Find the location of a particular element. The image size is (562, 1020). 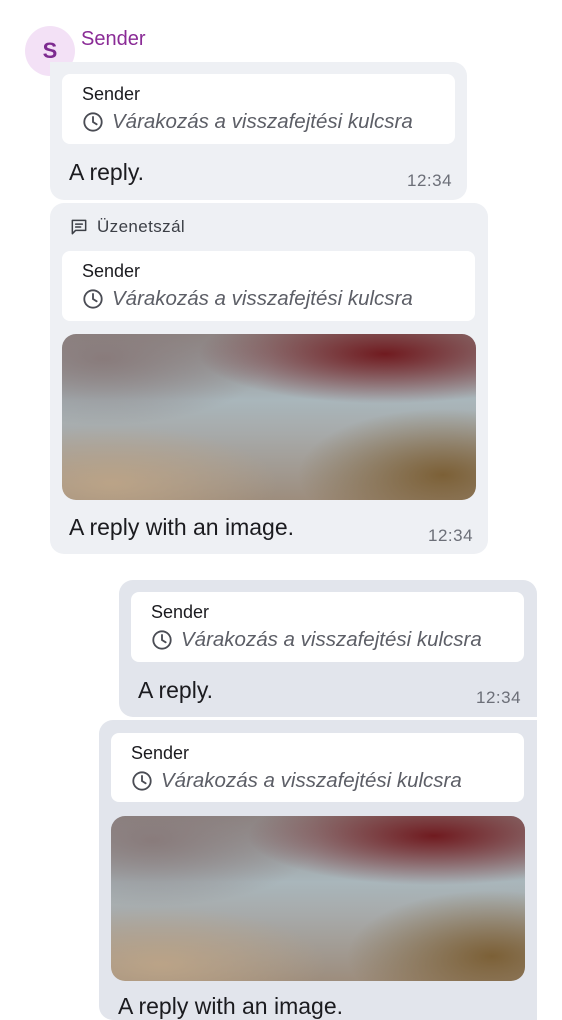

thread-label: Üzenetszál is located at coordinates (141, 226).